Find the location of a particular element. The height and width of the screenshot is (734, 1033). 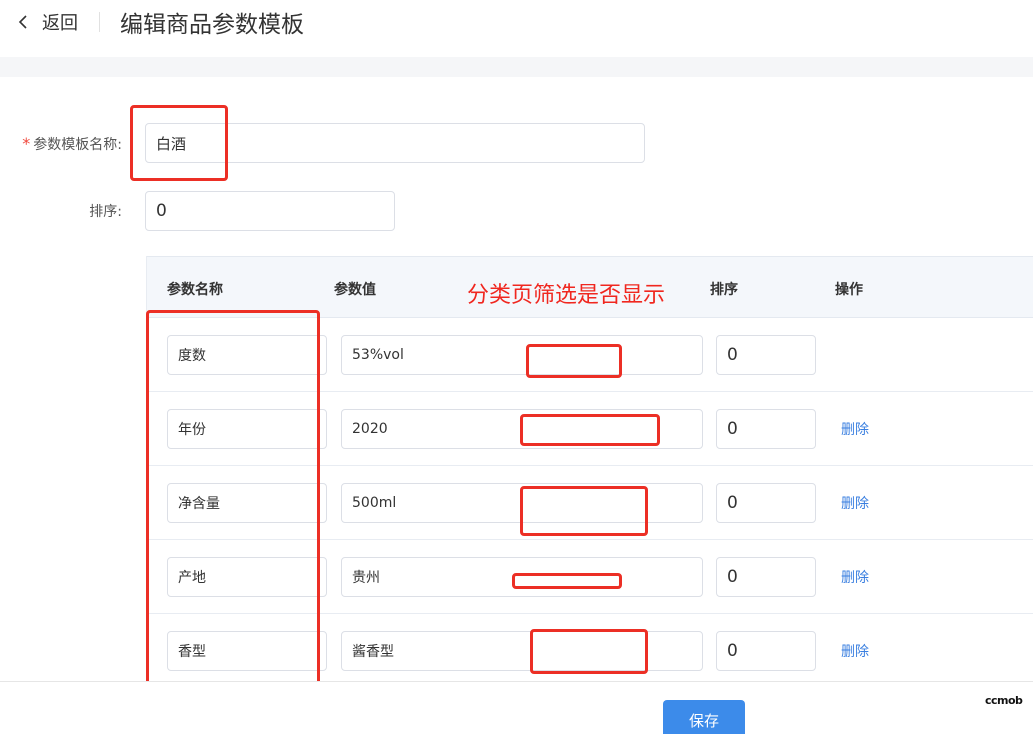

page-title: 编辑商品参数模板 is located at coordinates (212, 25).